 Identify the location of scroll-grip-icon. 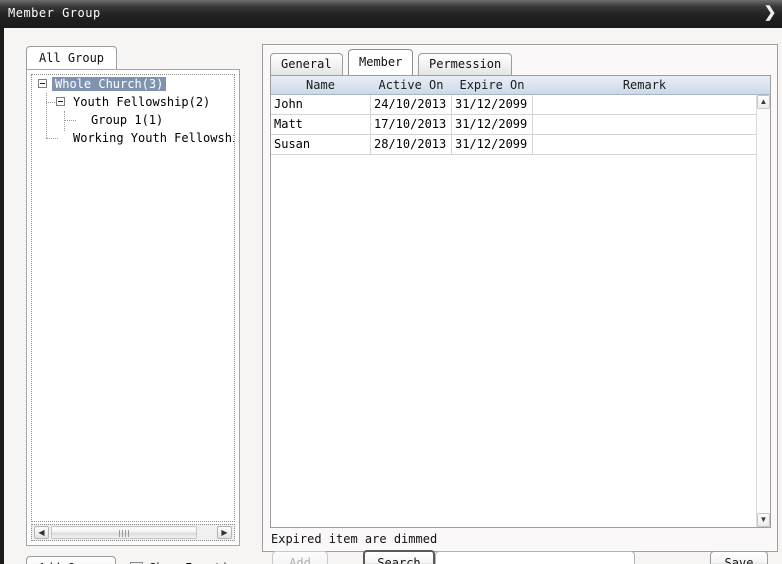
(124, 533).